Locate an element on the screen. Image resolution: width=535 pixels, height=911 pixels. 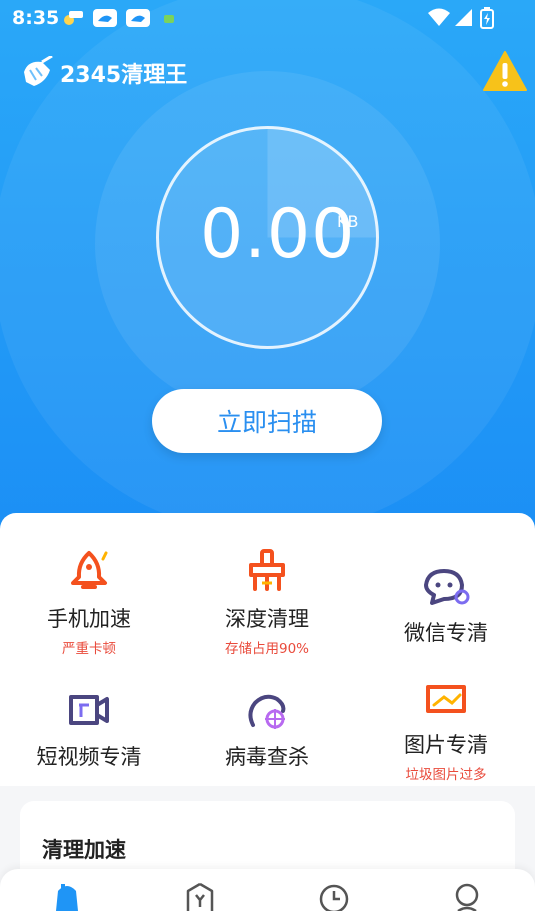
video-icon is located at coordinates (89, 710).